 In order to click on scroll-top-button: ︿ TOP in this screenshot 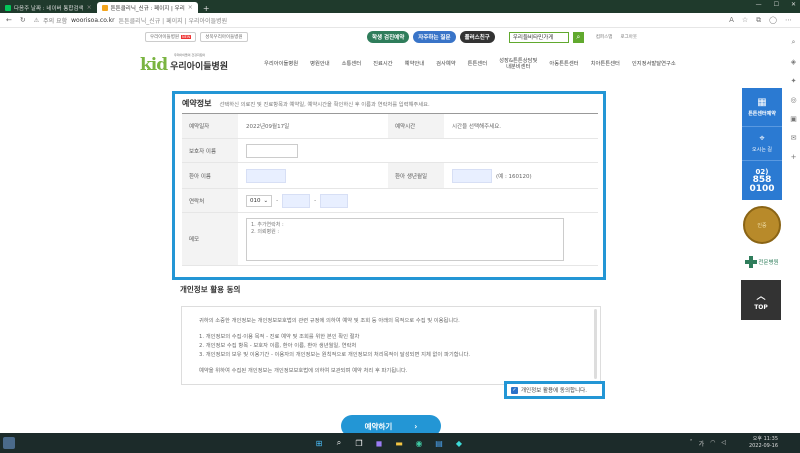, I will do `click(761, 300)`.